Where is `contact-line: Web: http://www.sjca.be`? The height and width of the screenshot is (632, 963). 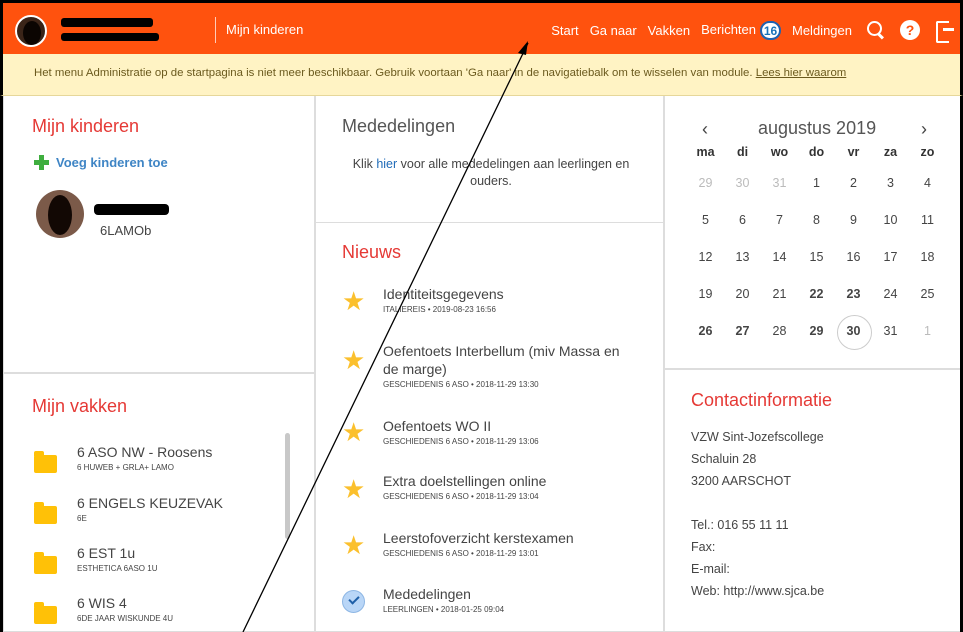 contact-line: Web: http://www.sjca.be is located at coordinates (758, 591).